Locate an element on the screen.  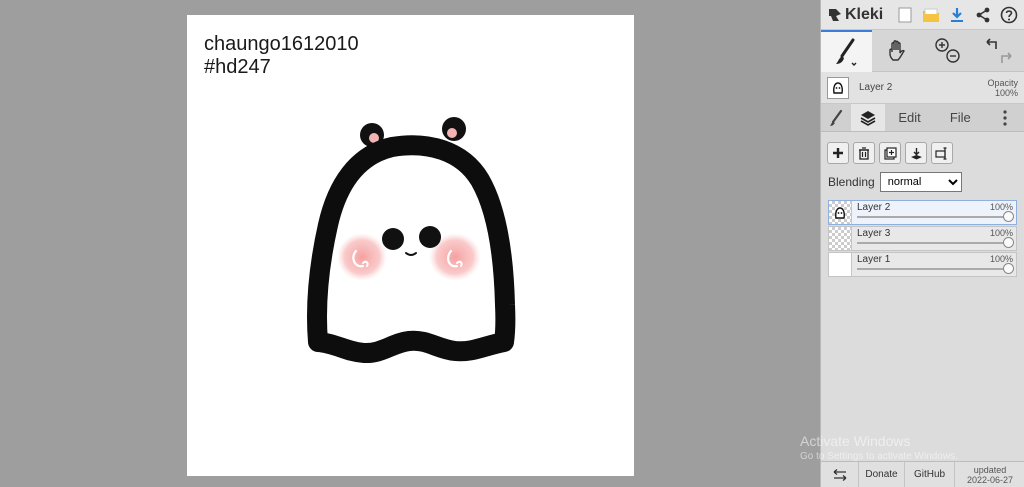
tab-layers is located at coordinates (867, 117).